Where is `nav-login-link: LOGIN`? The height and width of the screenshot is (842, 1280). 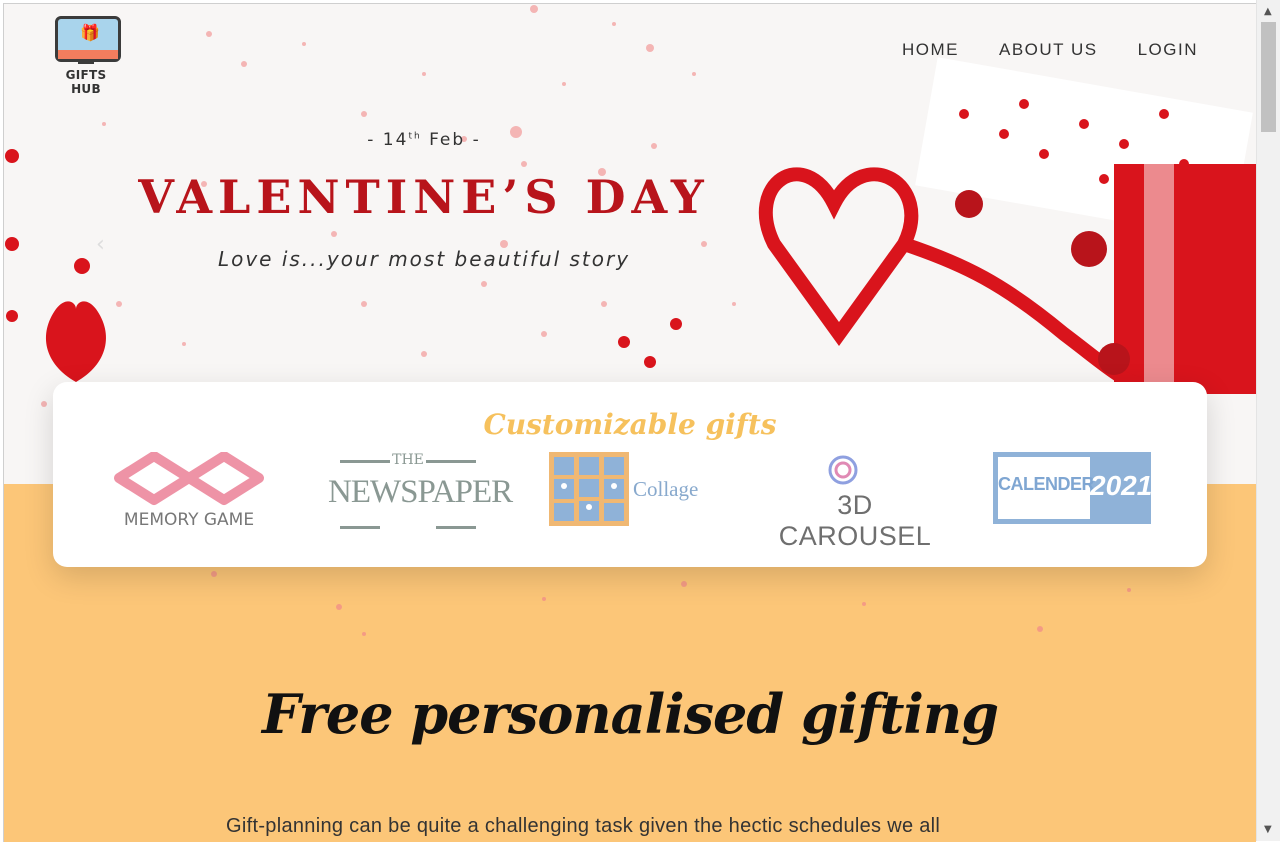
nav-login-link: LOGIN is located at coordinates (1168, 50).